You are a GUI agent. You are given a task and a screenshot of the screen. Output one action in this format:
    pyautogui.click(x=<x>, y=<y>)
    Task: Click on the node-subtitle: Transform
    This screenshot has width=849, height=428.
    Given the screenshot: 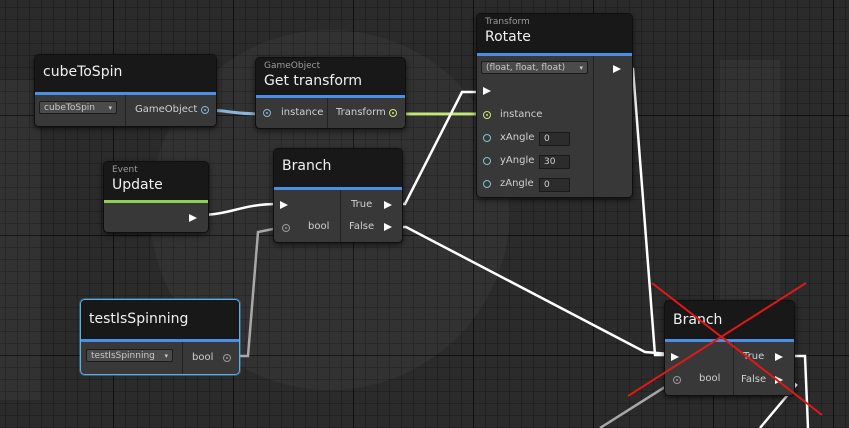 What is the action you would take?
    pyautogui.click(x=507, y=22)
    